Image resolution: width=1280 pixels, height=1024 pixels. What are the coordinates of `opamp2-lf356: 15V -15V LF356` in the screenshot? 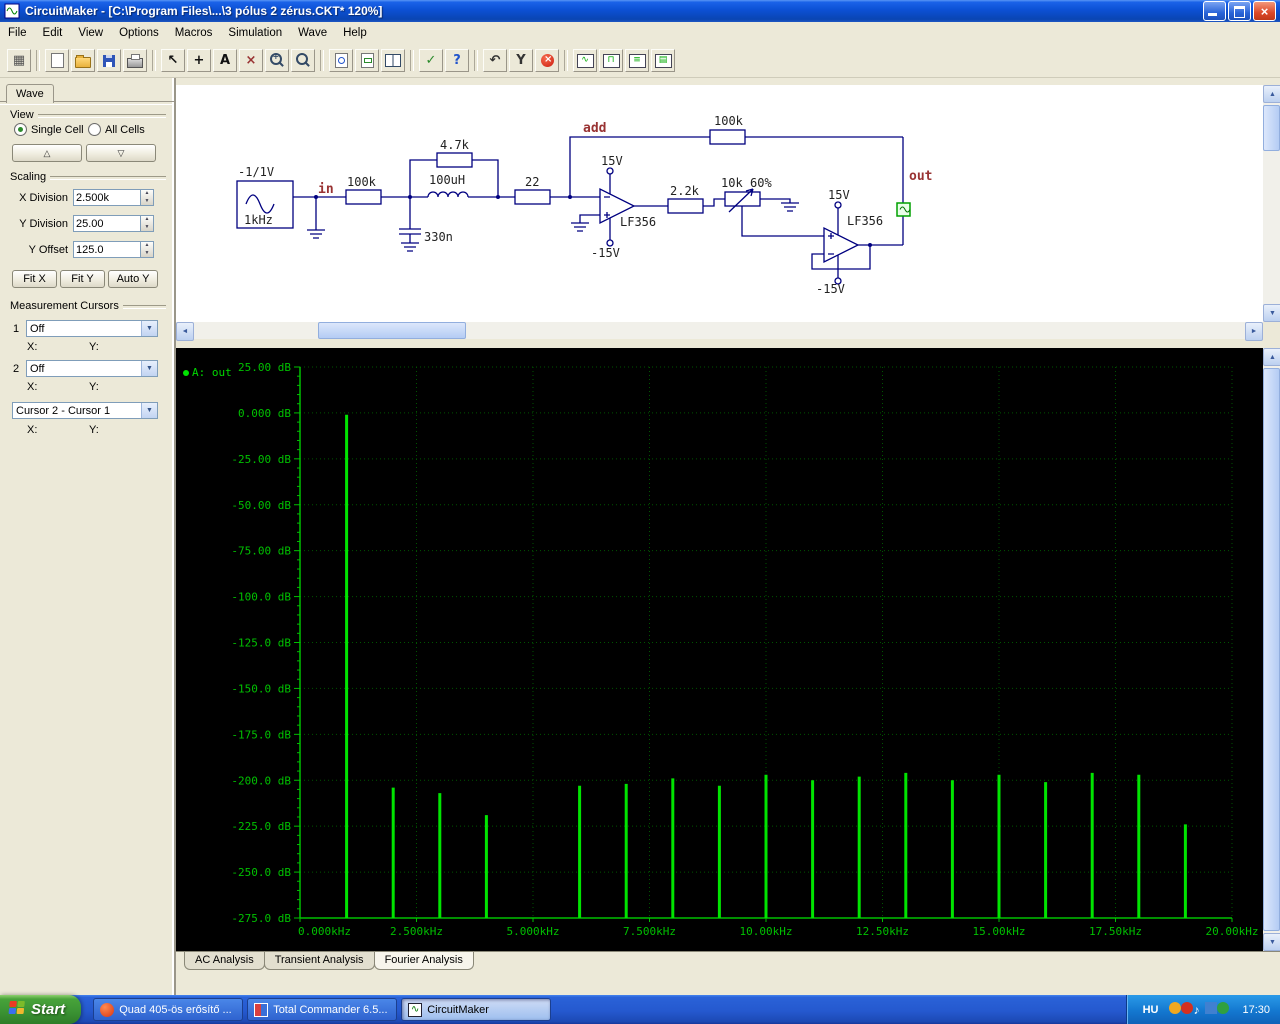 It's located at (849, 242).